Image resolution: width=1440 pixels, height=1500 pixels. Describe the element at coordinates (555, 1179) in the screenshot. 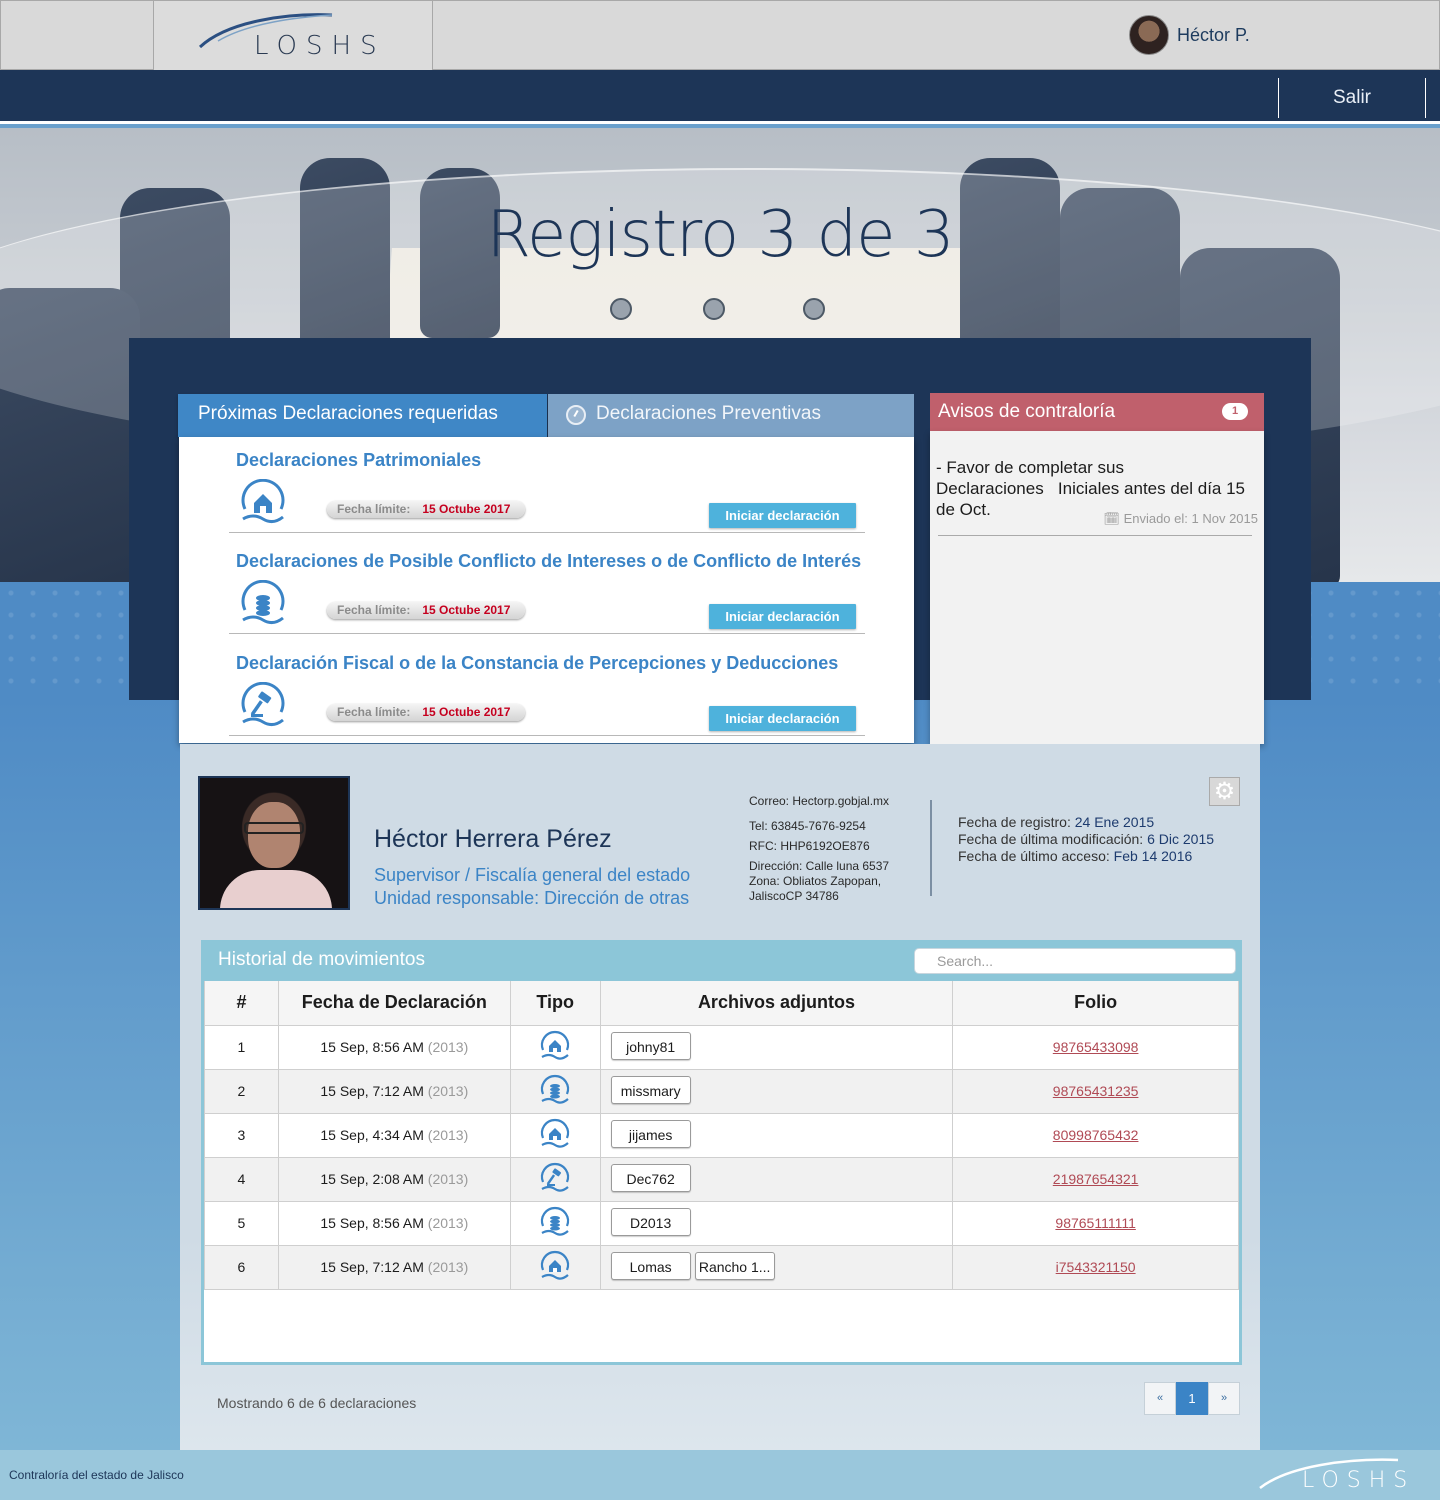

I see `gavel-hand-icon` at that location.